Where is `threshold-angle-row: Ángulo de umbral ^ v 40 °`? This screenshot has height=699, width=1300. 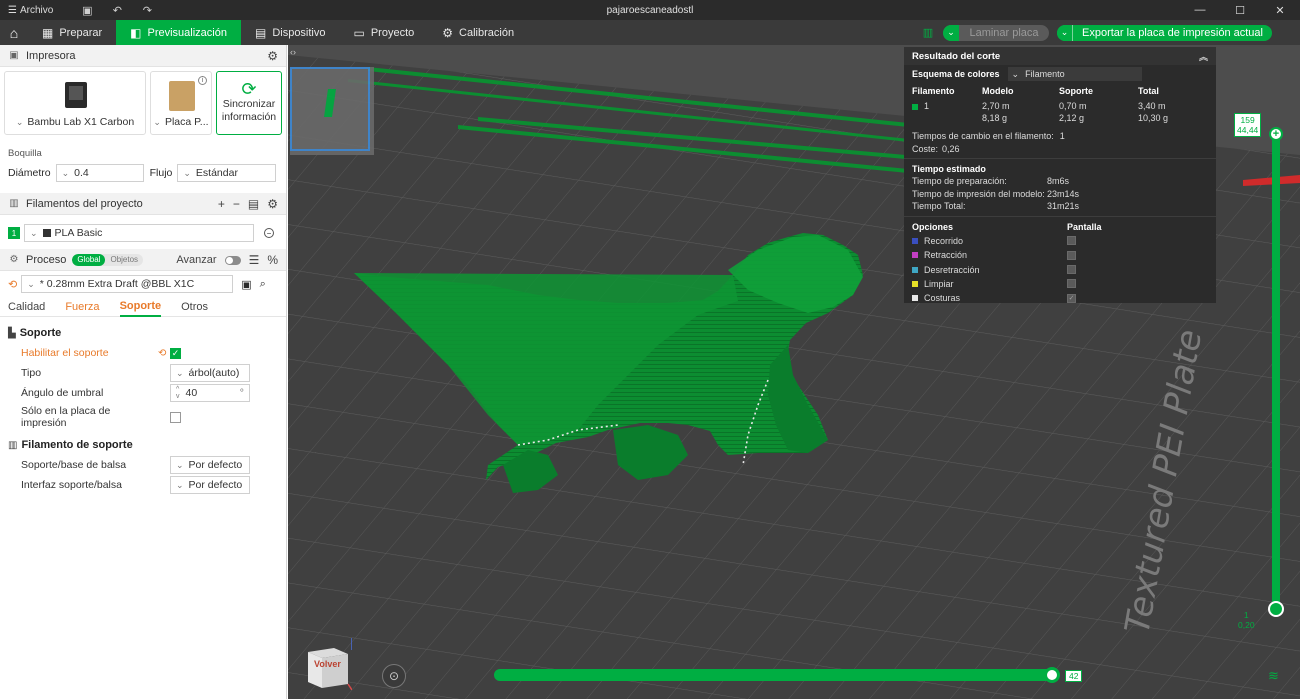
threshold-angle-row: Ángulo de umbral ^ v 40 ° is located at coordinates (143, 393).